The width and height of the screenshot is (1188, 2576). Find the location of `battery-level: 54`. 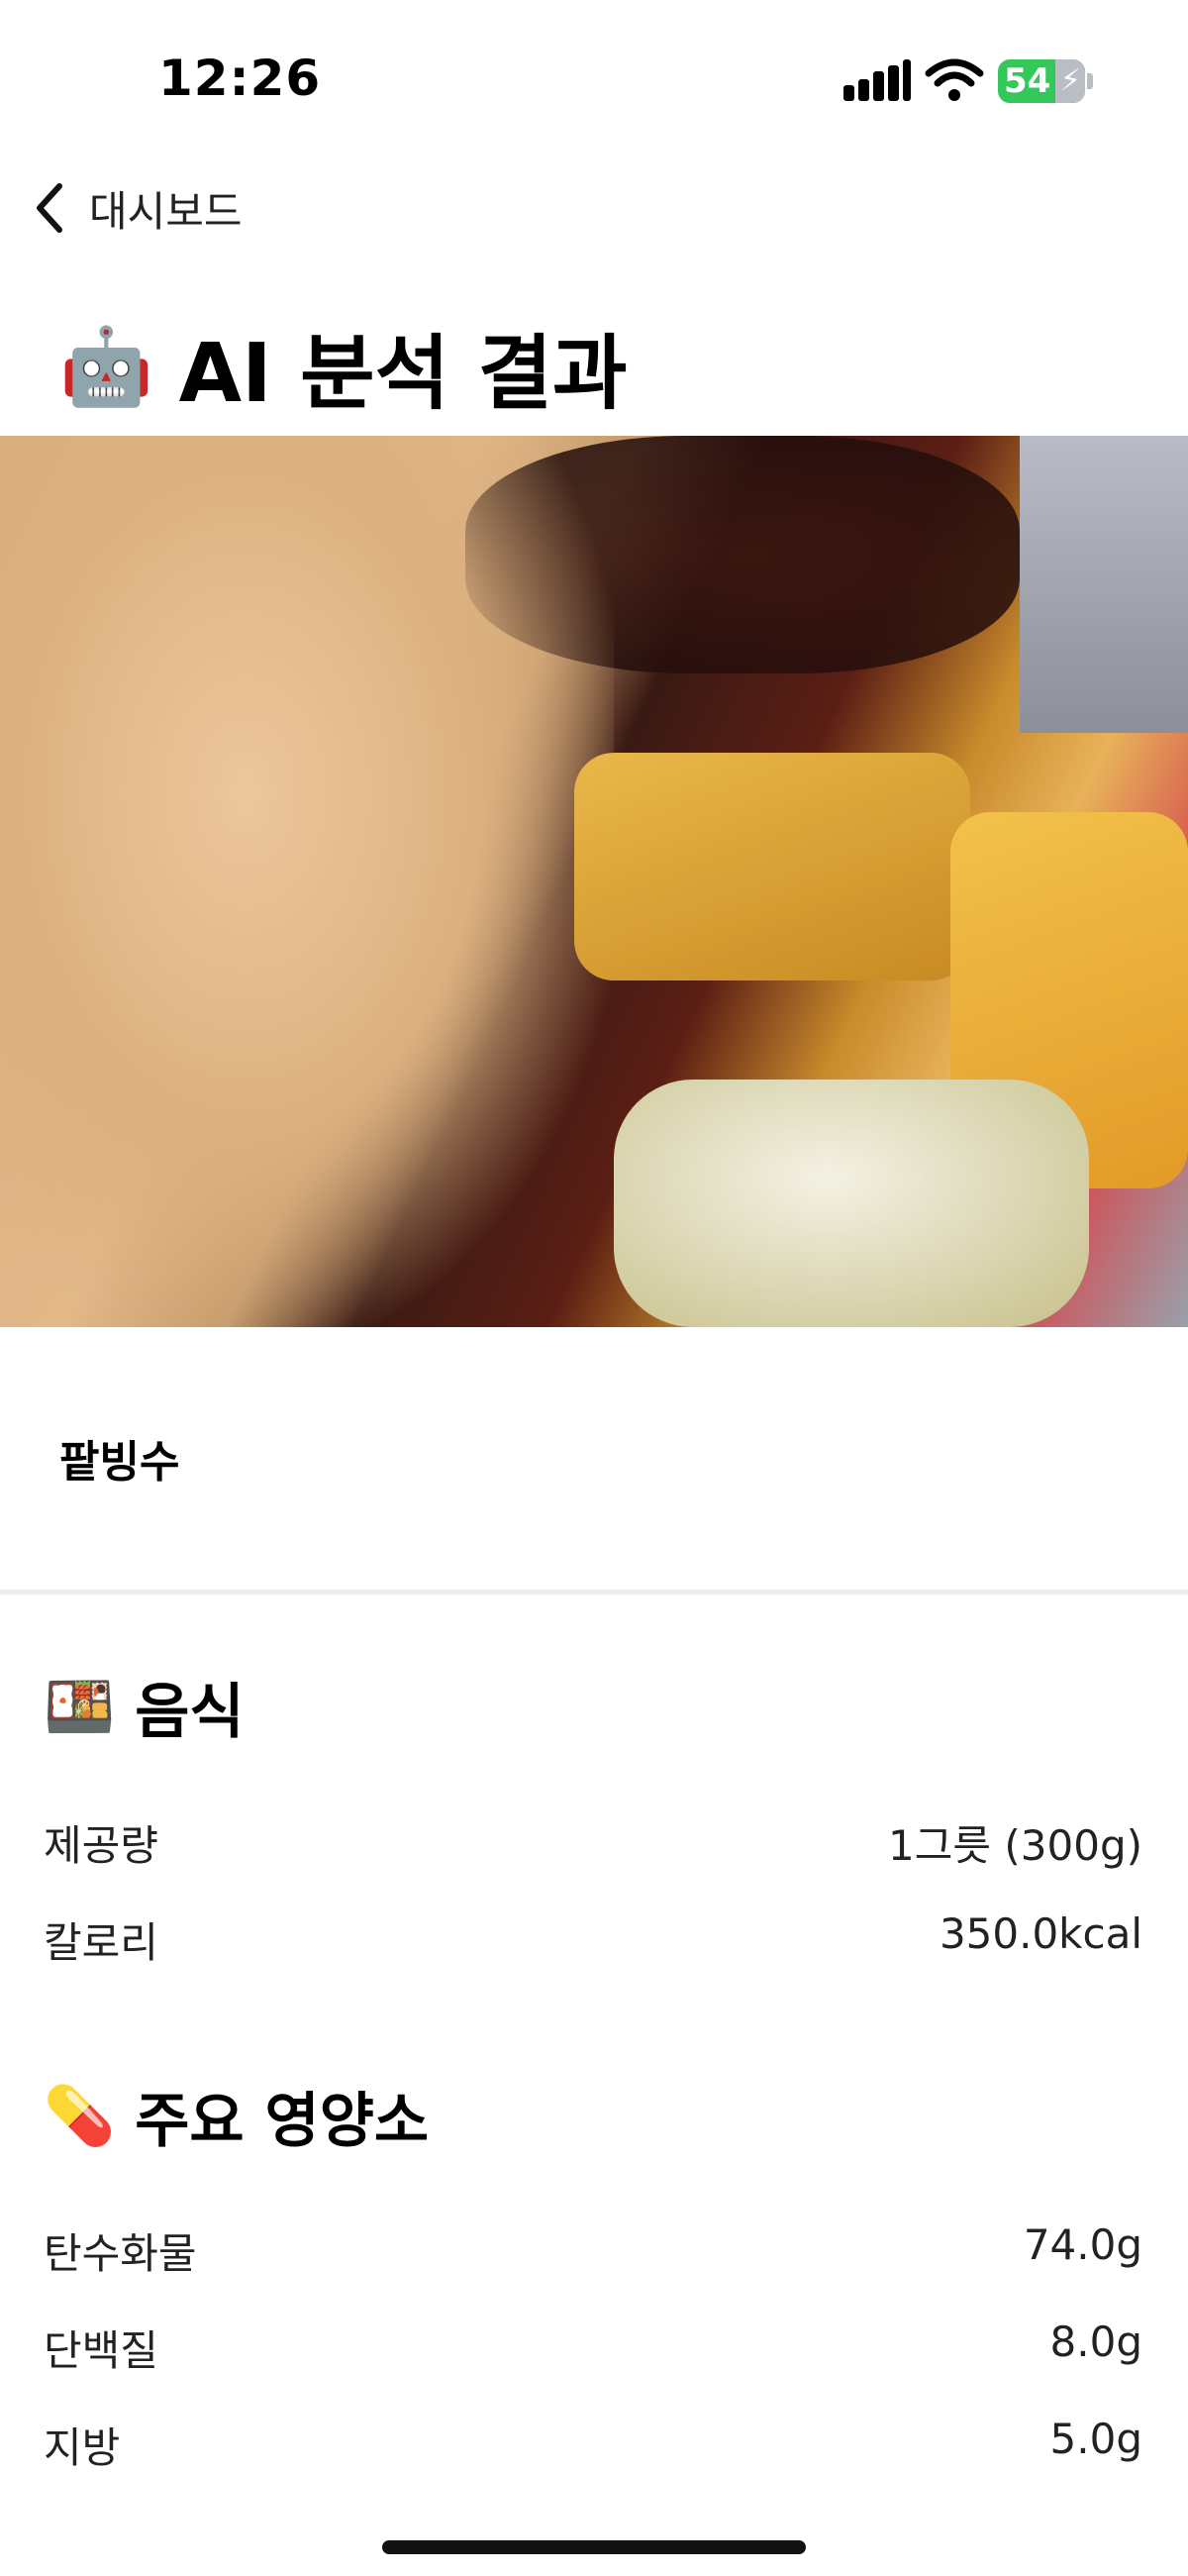

battery-level: 54 is located at coordinates (1027, 81).